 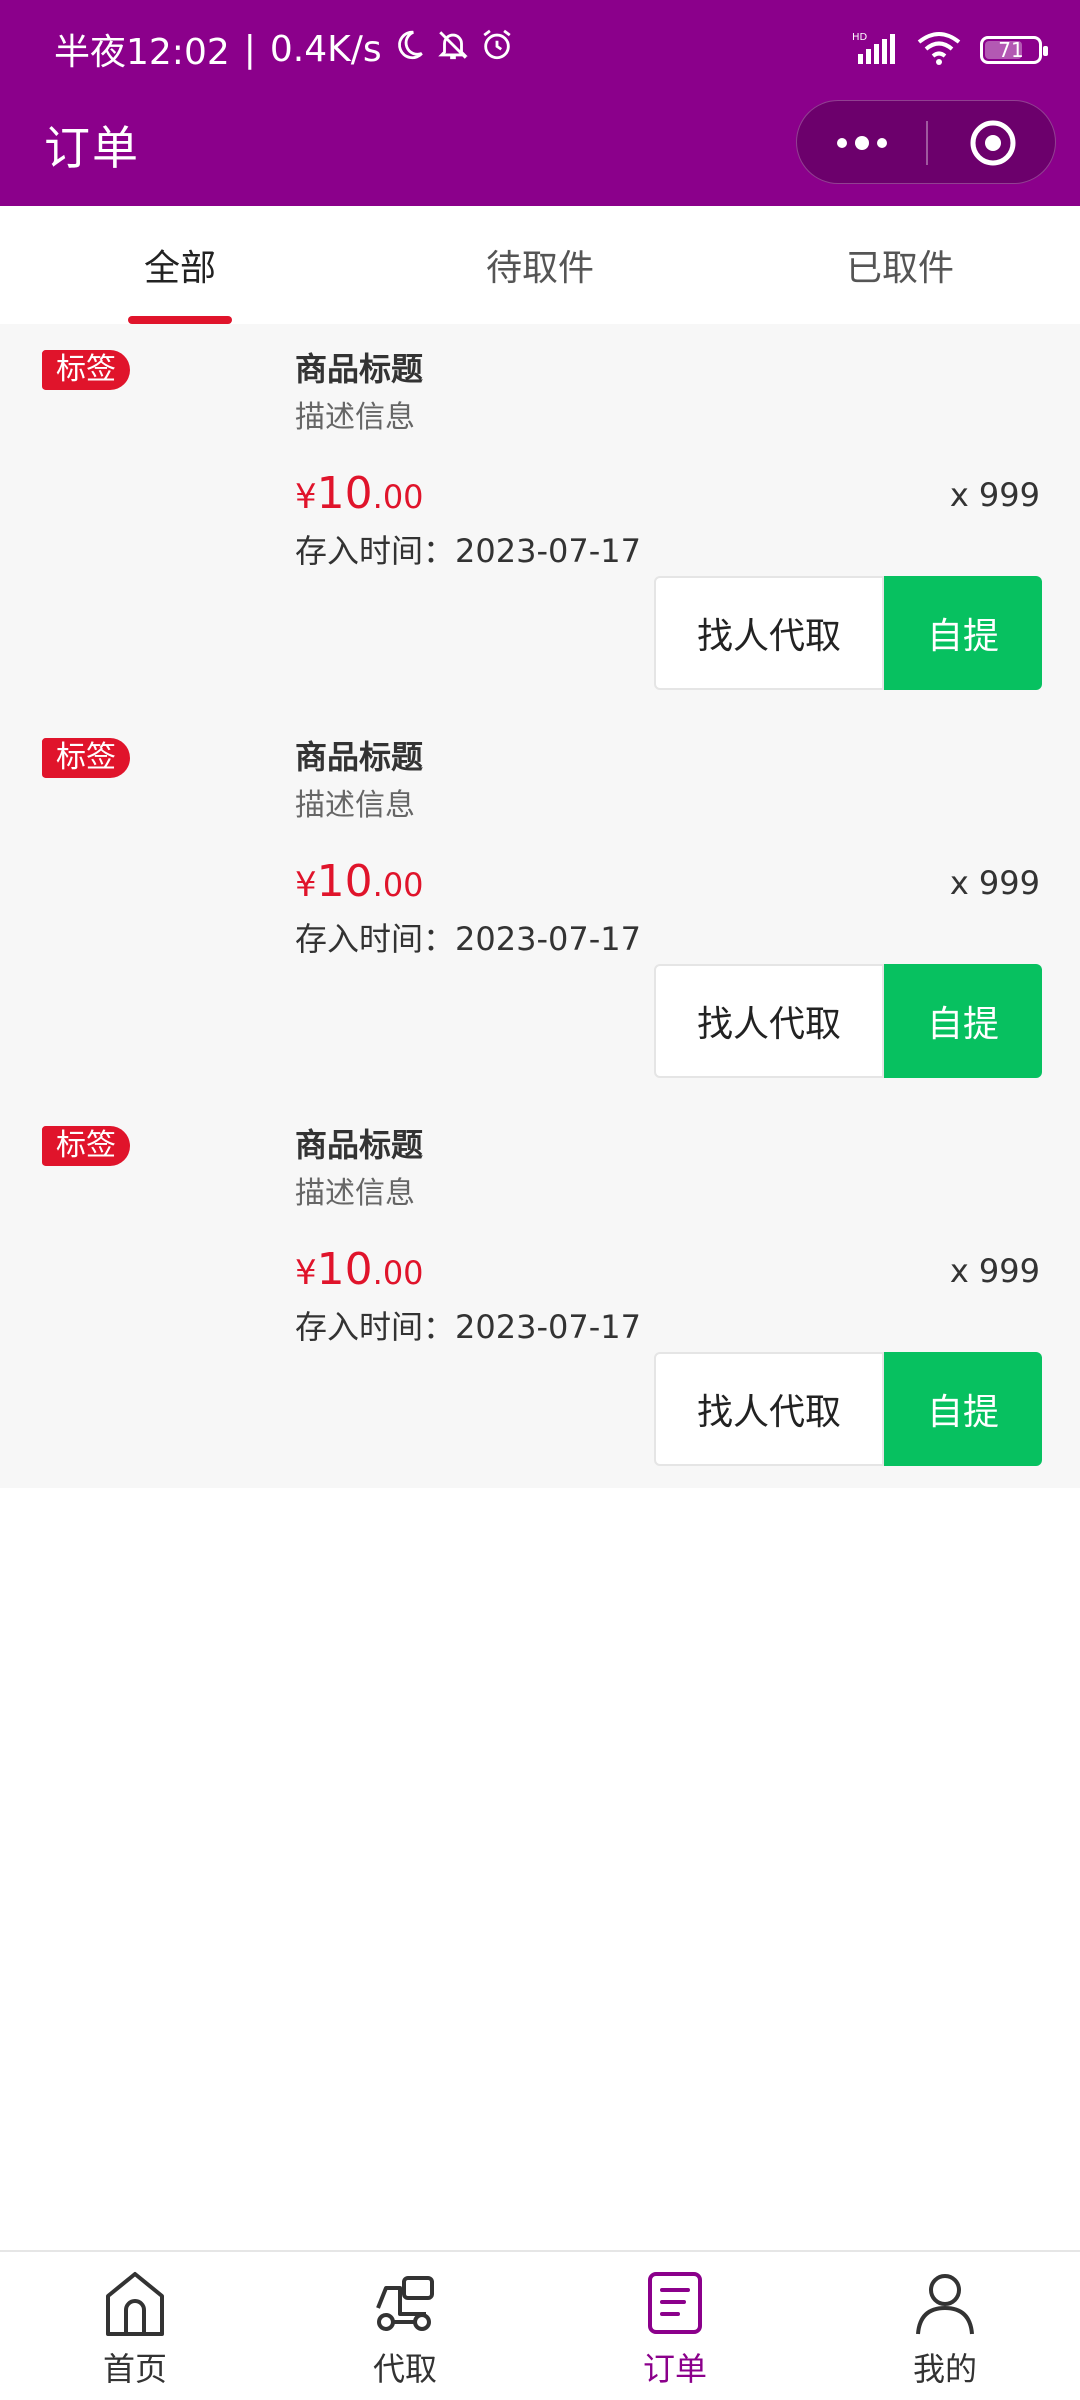 What do you see at coordinates (944, 2369) in the screenshot?
I see `tabbar-label: 我的` at bounding box center [944, 2369].